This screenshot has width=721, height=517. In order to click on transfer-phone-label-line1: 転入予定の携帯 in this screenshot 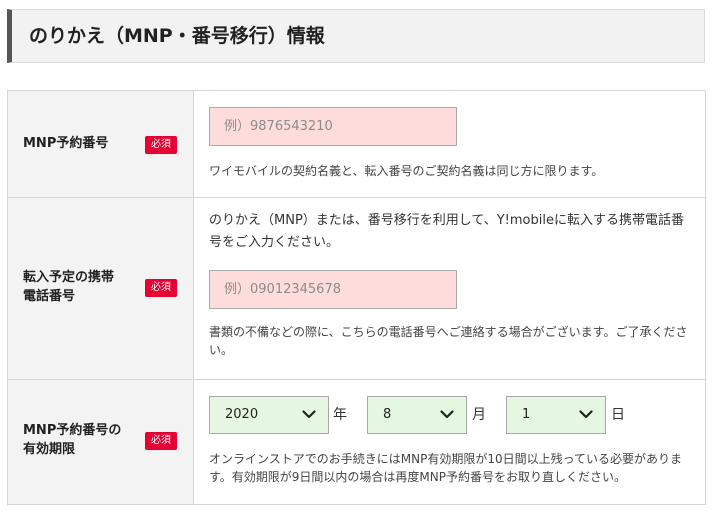, I will do `click(69, 277)`.